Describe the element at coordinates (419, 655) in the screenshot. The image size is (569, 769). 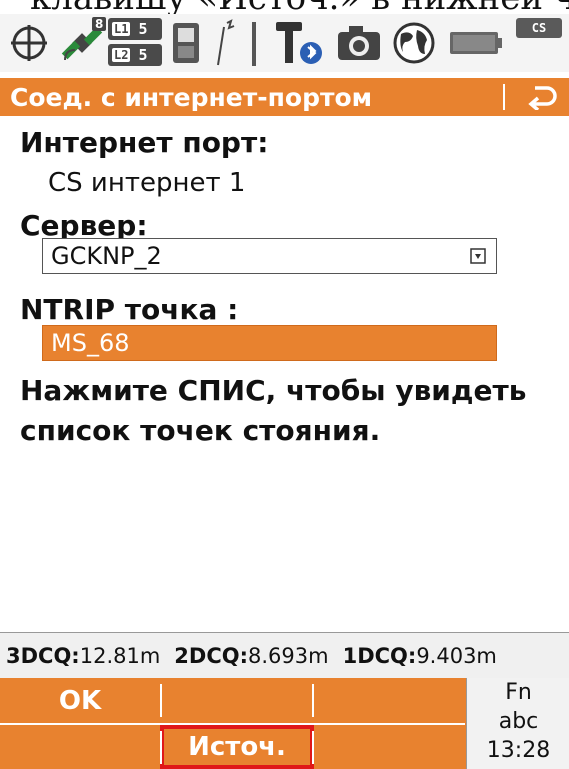
I see `quality-1d: 1DCQ:9.403m` at that location.